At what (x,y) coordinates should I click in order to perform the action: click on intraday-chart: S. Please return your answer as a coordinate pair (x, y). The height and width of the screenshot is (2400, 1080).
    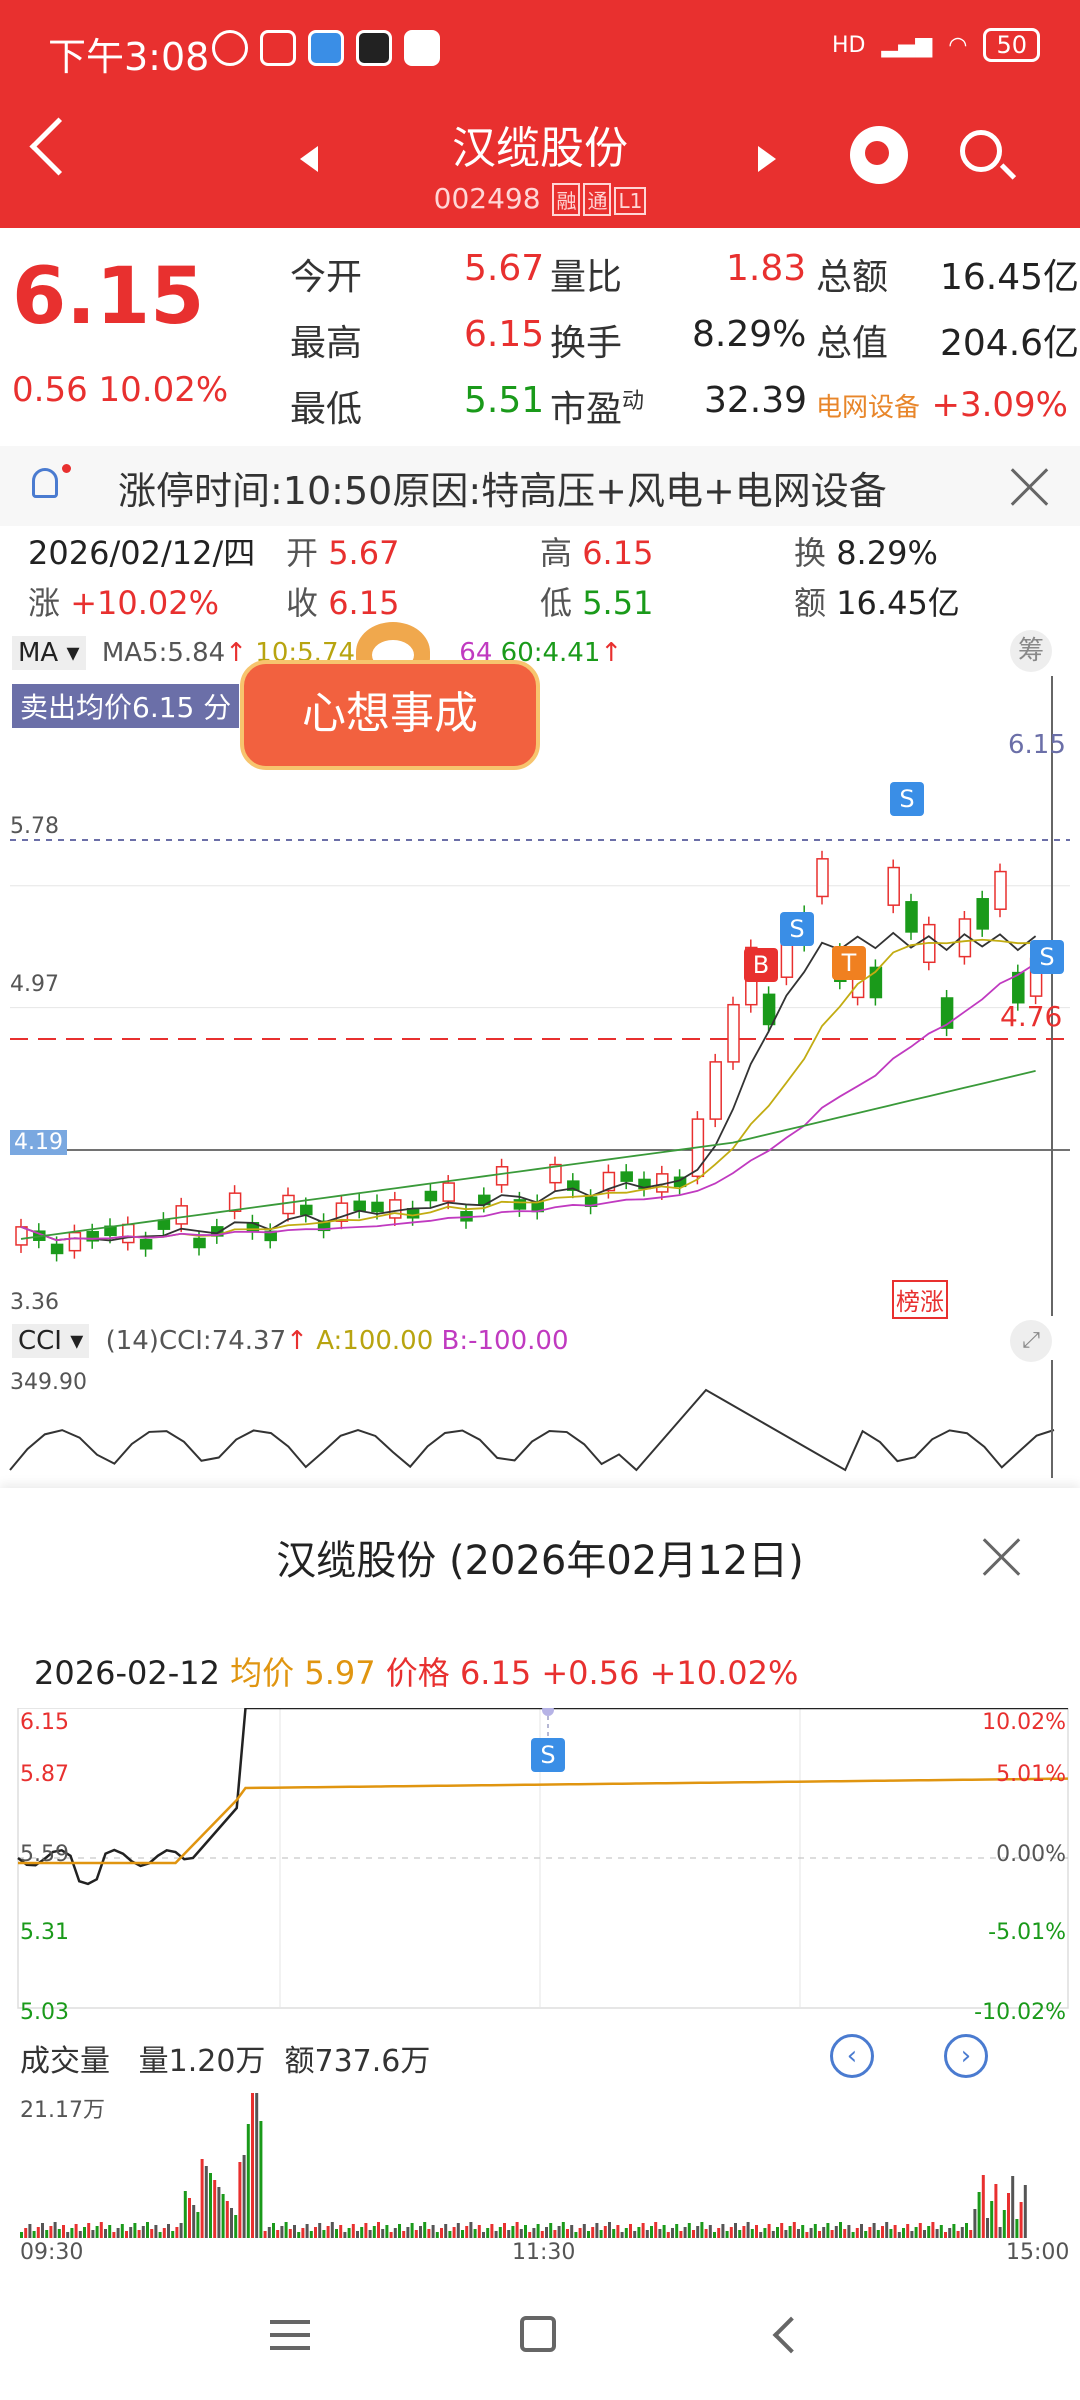
    Looking at the image, I should click on (540, 1868).